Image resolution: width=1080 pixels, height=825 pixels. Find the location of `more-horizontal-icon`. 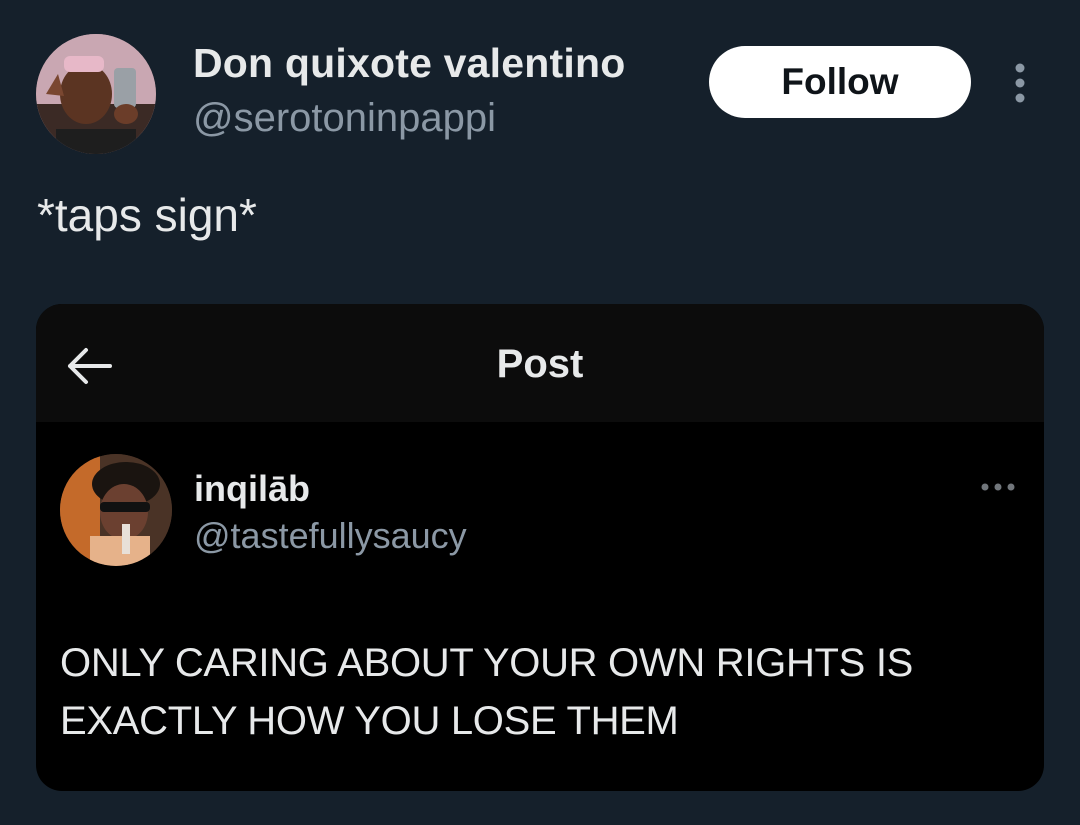

more-horizontal-icon is located at coordinates (998, 487).